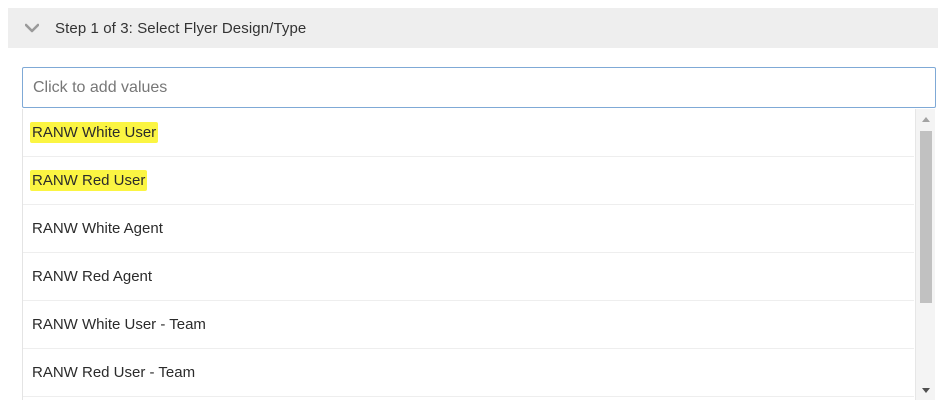 The width and height of the screenshot is (938, 400). Describe the element at coordinates (479, 87) in the screenshot. I see `values-search-input` at that location.